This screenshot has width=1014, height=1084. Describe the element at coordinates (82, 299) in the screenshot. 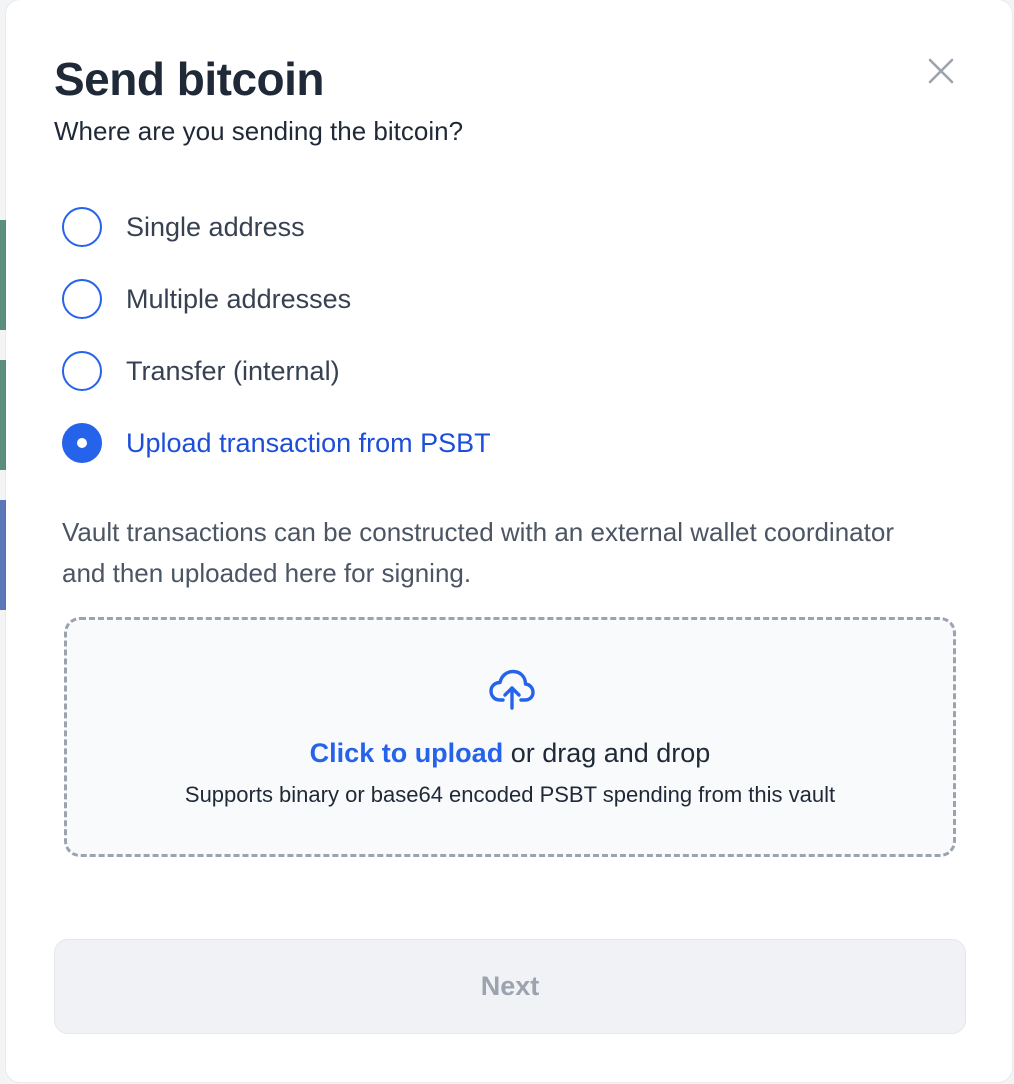

I see `radio-multiple-addresses` at that location.